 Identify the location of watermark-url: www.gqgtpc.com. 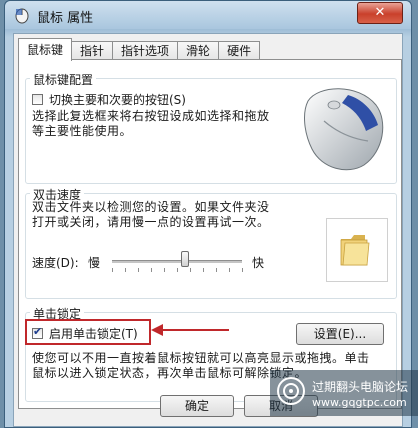
(359, 402).